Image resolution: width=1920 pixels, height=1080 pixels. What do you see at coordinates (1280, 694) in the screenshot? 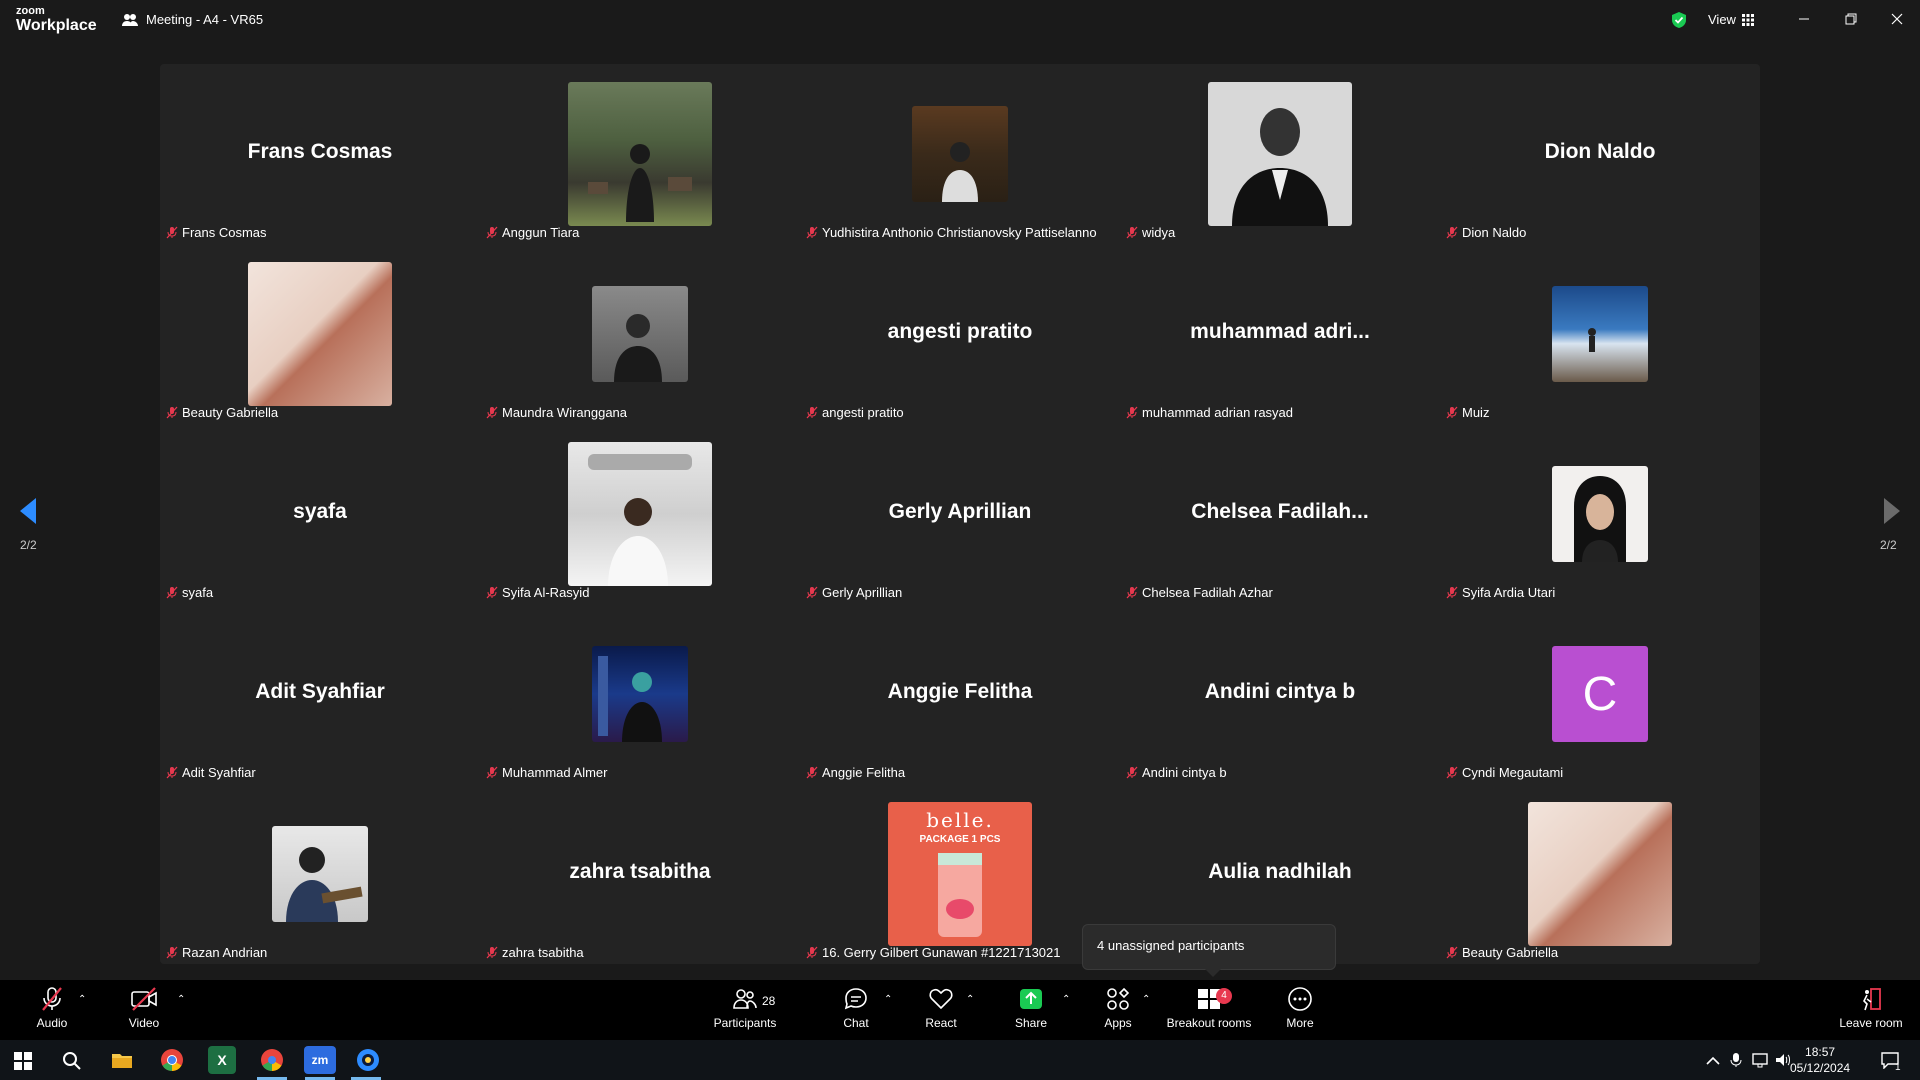
I see `participant-tile: Andini cintya b Andini cintya b` at bounding box center [1280, 694].